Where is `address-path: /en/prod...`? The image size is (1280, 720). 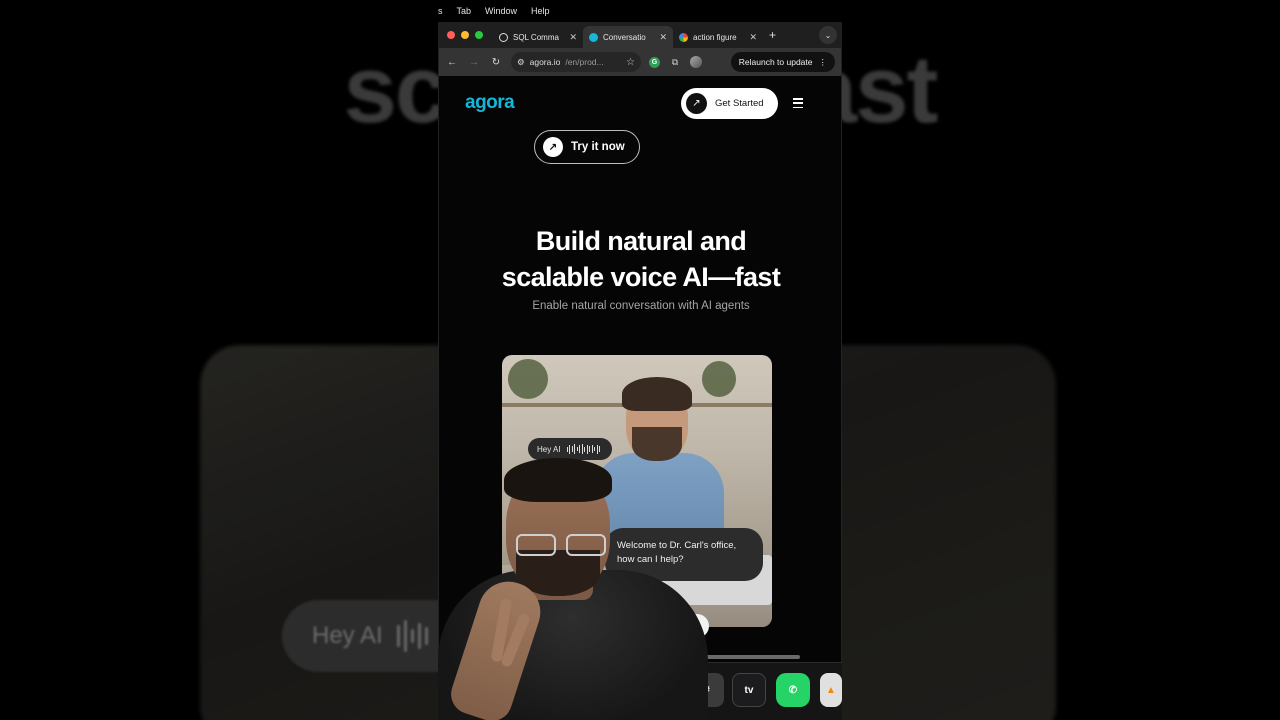
address-path: /en/prod... is located at coordinates (584, 62).